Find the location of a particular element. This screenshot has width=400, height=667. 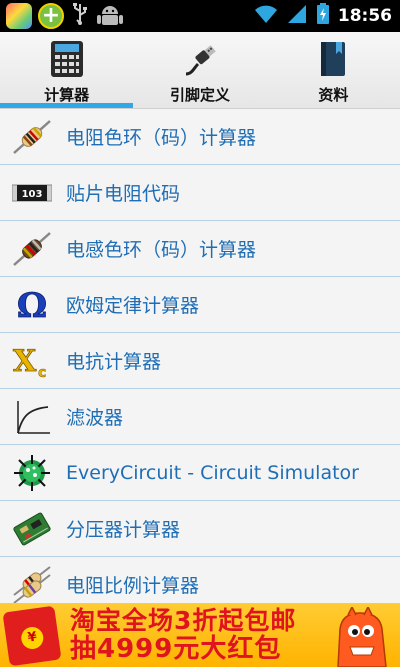

list-item-inductor-color-code: 电感色环（码）计算器 is located at coordinates (200, 249).